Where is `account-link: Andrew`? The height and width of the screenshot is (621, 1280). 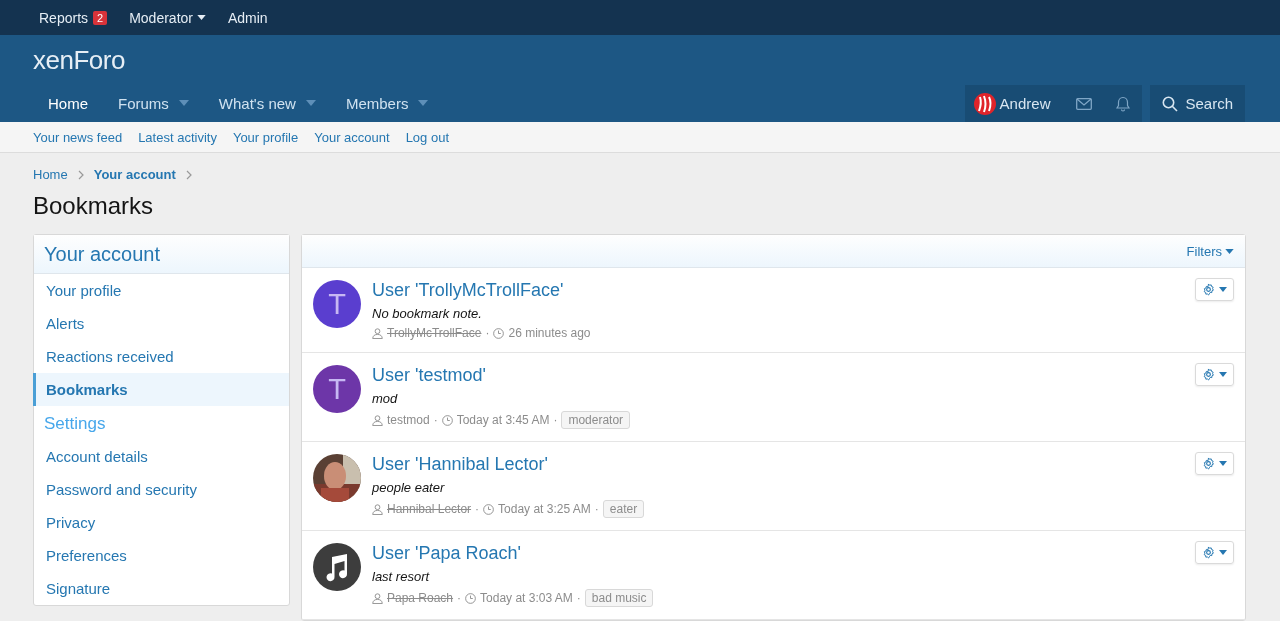
account-link: Andrew is located at coordinates (1014, 103).